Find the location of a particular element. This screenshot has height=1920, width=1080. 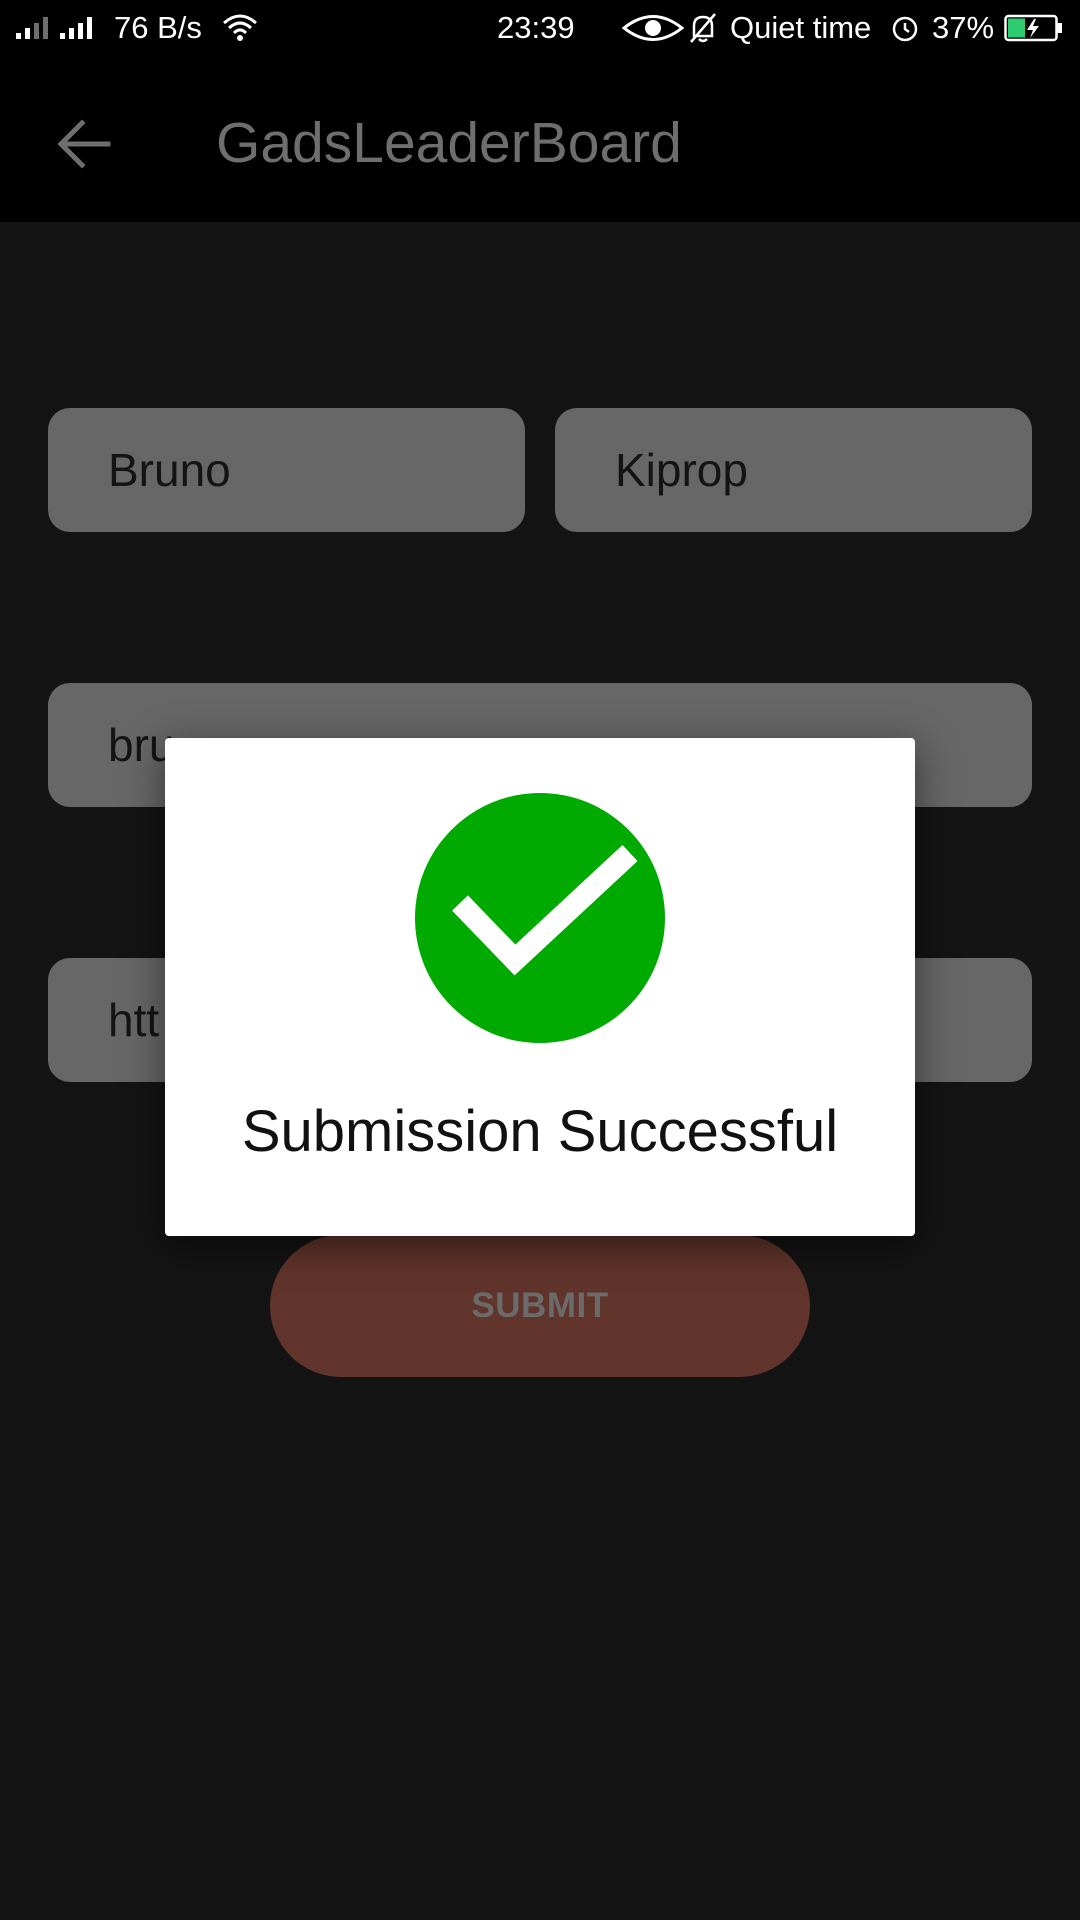

submit-button: SUBMIT is located at coordinates (540, 1306).